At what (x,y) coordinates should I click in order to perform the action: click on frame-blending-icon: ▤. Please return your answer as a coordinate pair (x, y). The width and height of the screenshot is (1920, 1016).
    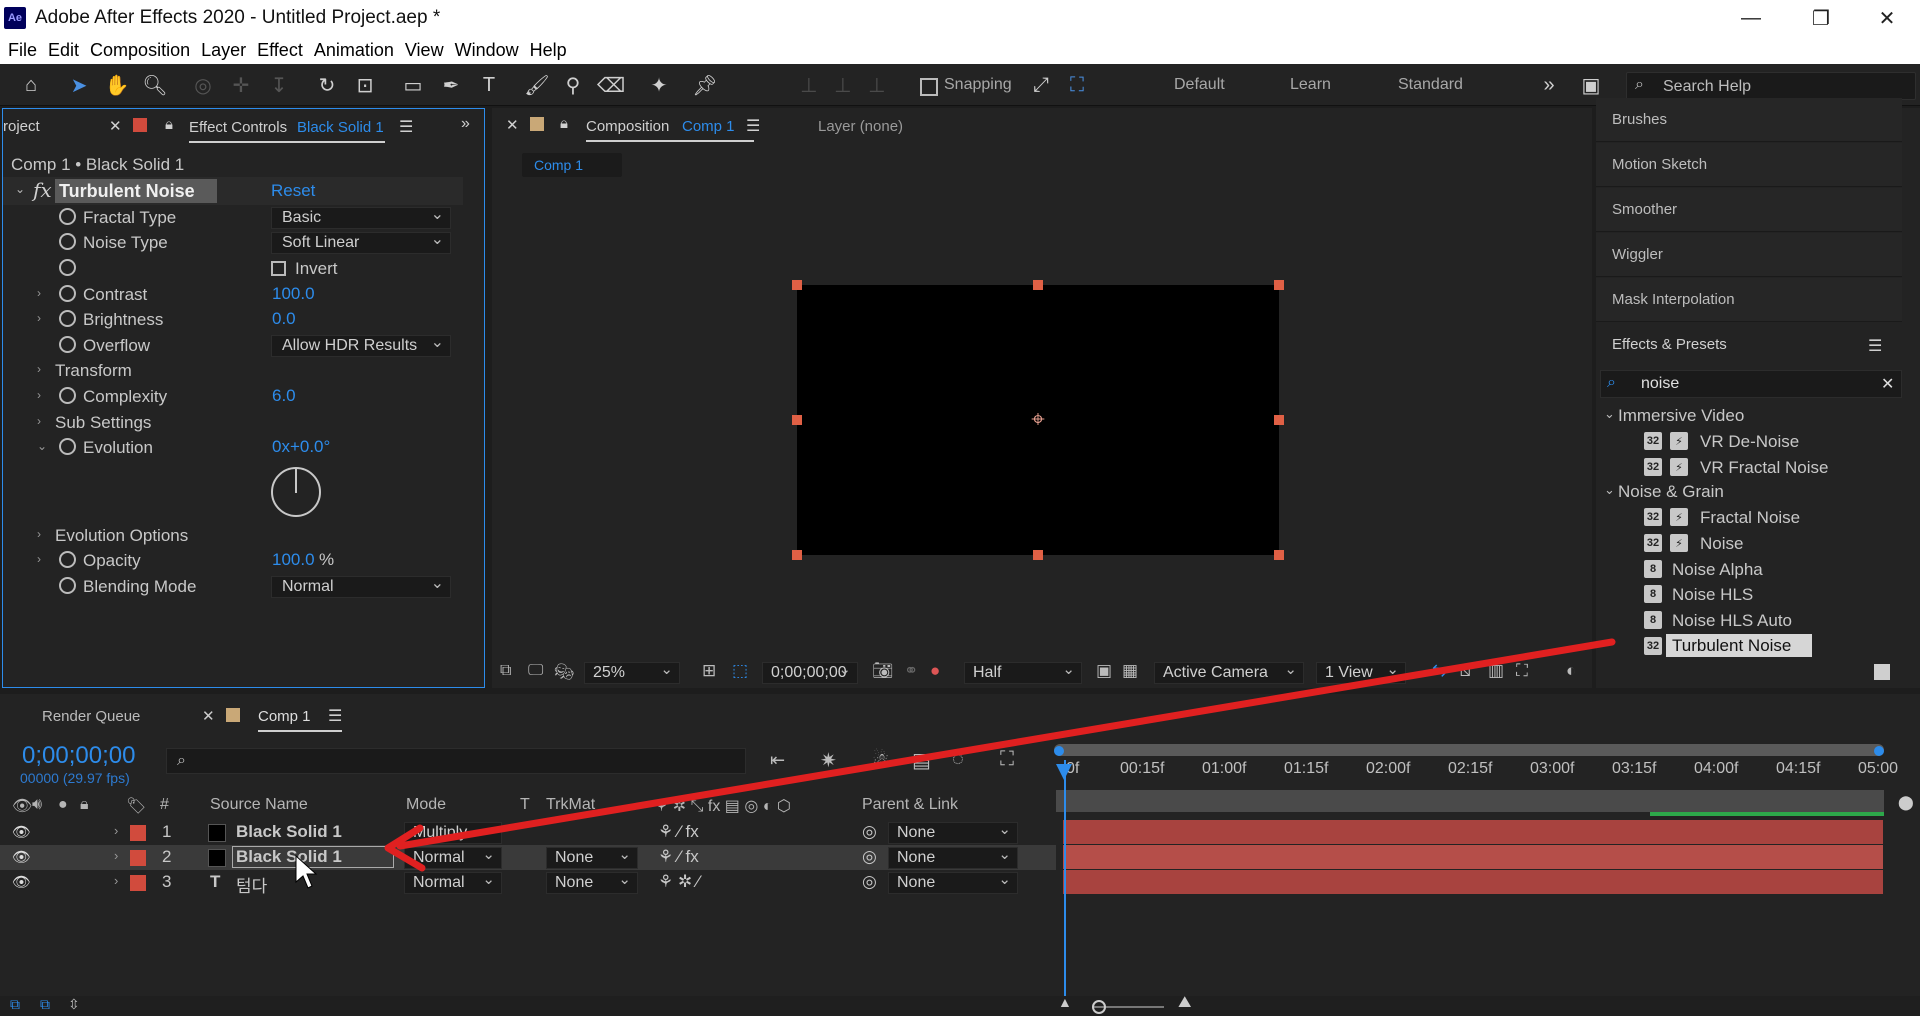
    Looking at the image, I should click on (921, 760).